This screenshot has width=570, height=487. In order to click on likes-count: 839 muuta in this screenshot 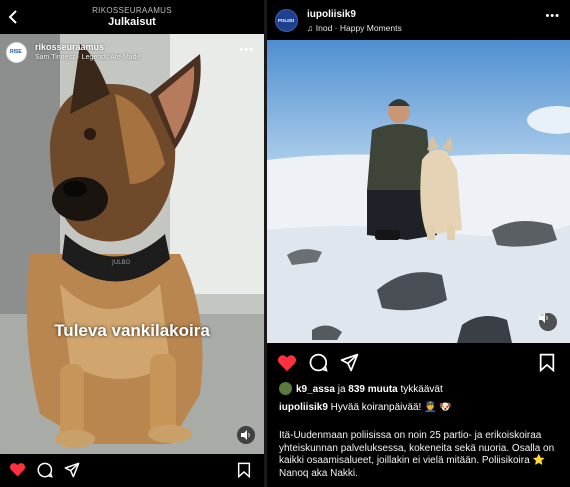, I will do `click(372, 389)`.